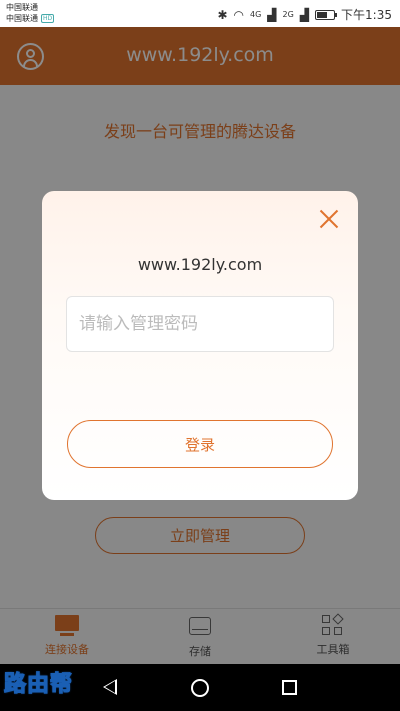 This screenshot has height=711, width=400. Describe the element at coordinates (288, 14) in the screenshot. I see `network-label-2: 2G` at that location.